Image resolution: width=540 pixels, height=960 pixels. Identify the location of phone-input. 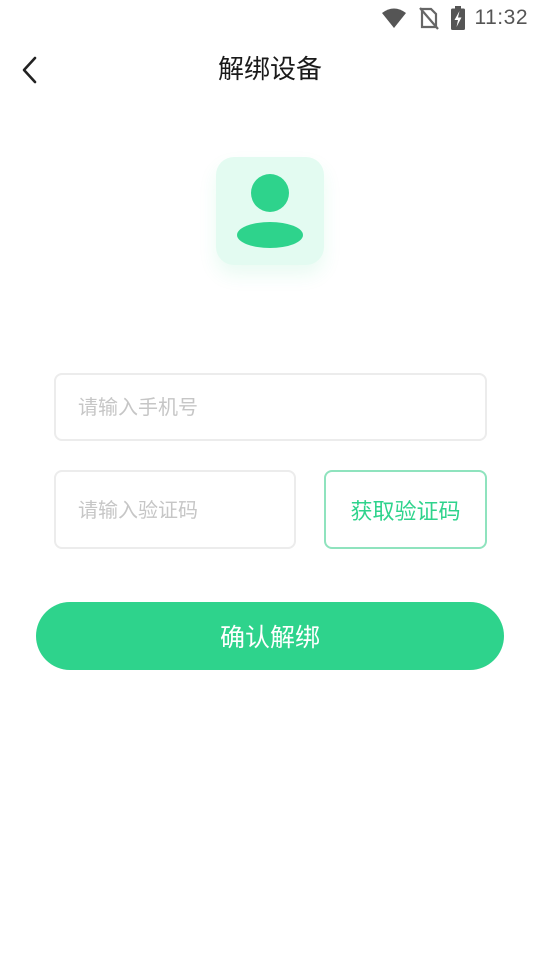
(270, 407).